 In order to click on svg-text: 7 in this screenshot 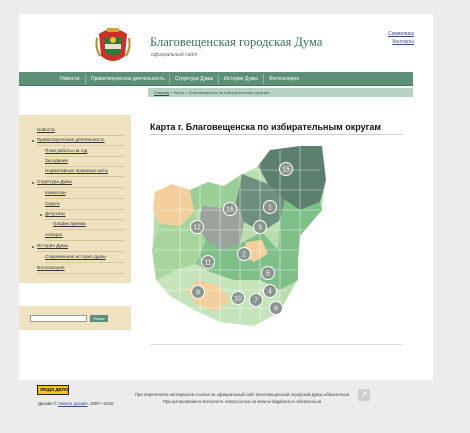, I will do `click(256, 301)`.